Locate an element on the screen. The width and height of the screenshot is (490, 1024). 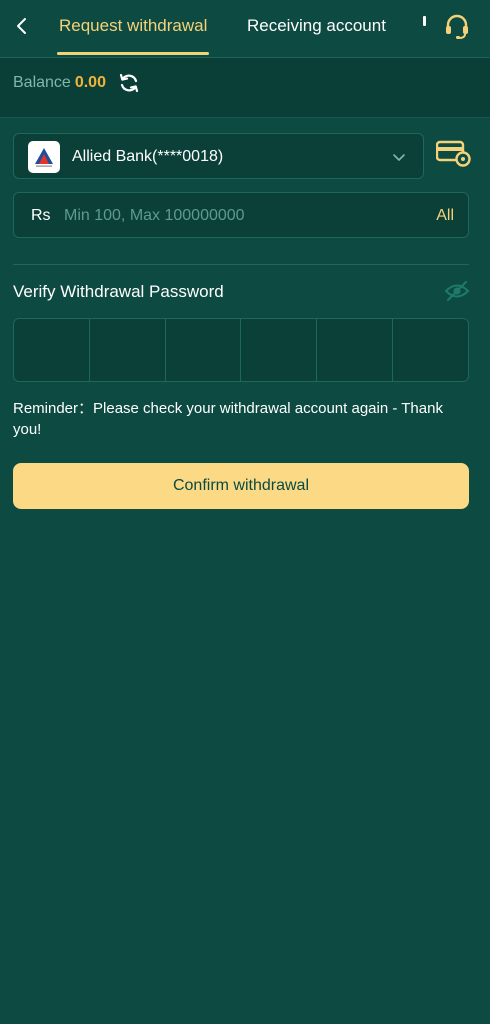
all-amount-button: All is located at coordinates (445, 216).